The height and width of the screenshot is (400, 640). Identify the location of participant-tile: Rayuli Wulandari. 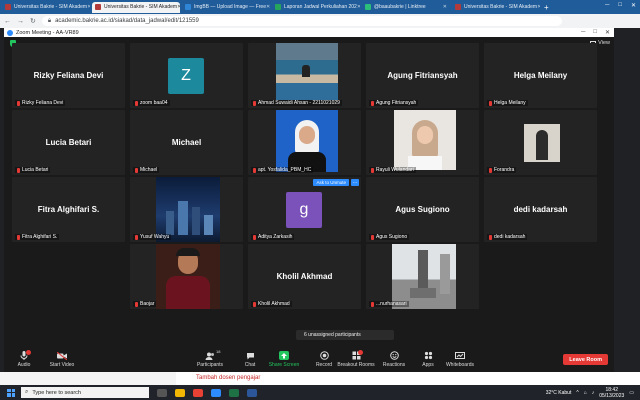
(422, 142).